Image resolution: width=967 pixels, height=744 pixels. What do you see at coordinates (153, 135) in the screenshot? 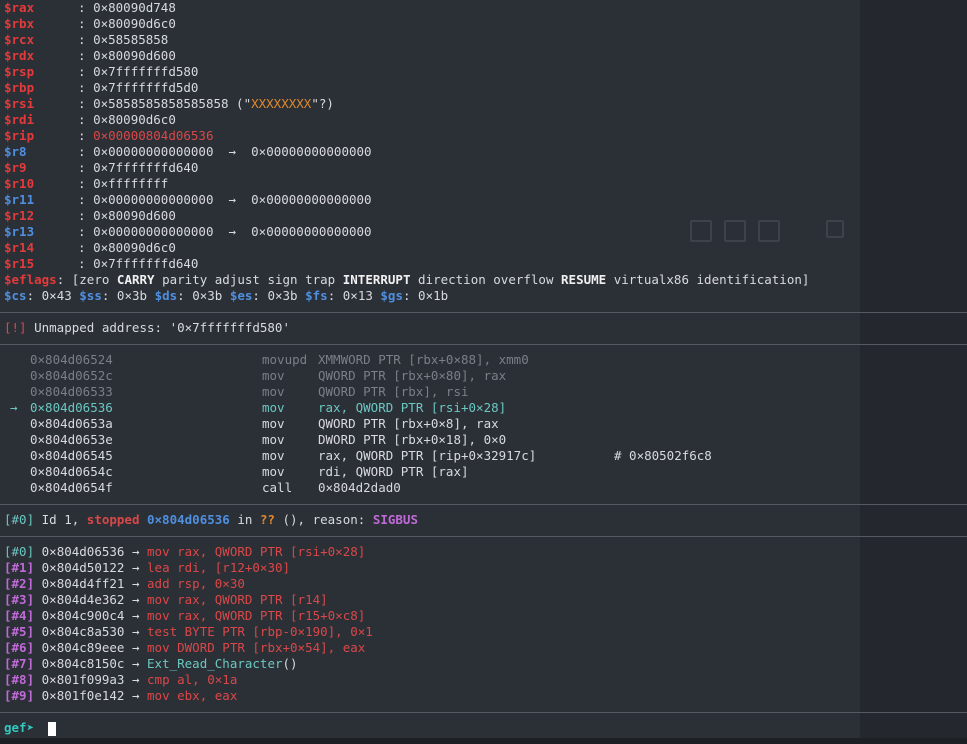
I see `register-value: 0×00000804d06536` at bounding box center [153, 135].